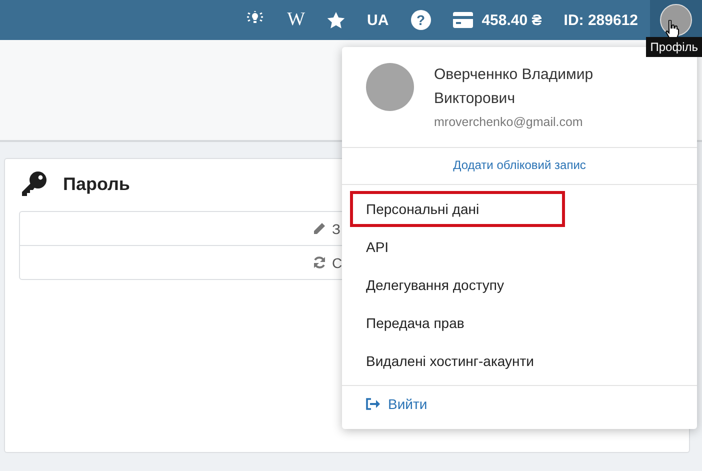 This screenshot has width=702, height=471. What do you see at coordinates (96, 184) in the screenshot?
I see `card-title: Пароль` at bounding box center [96, 184].